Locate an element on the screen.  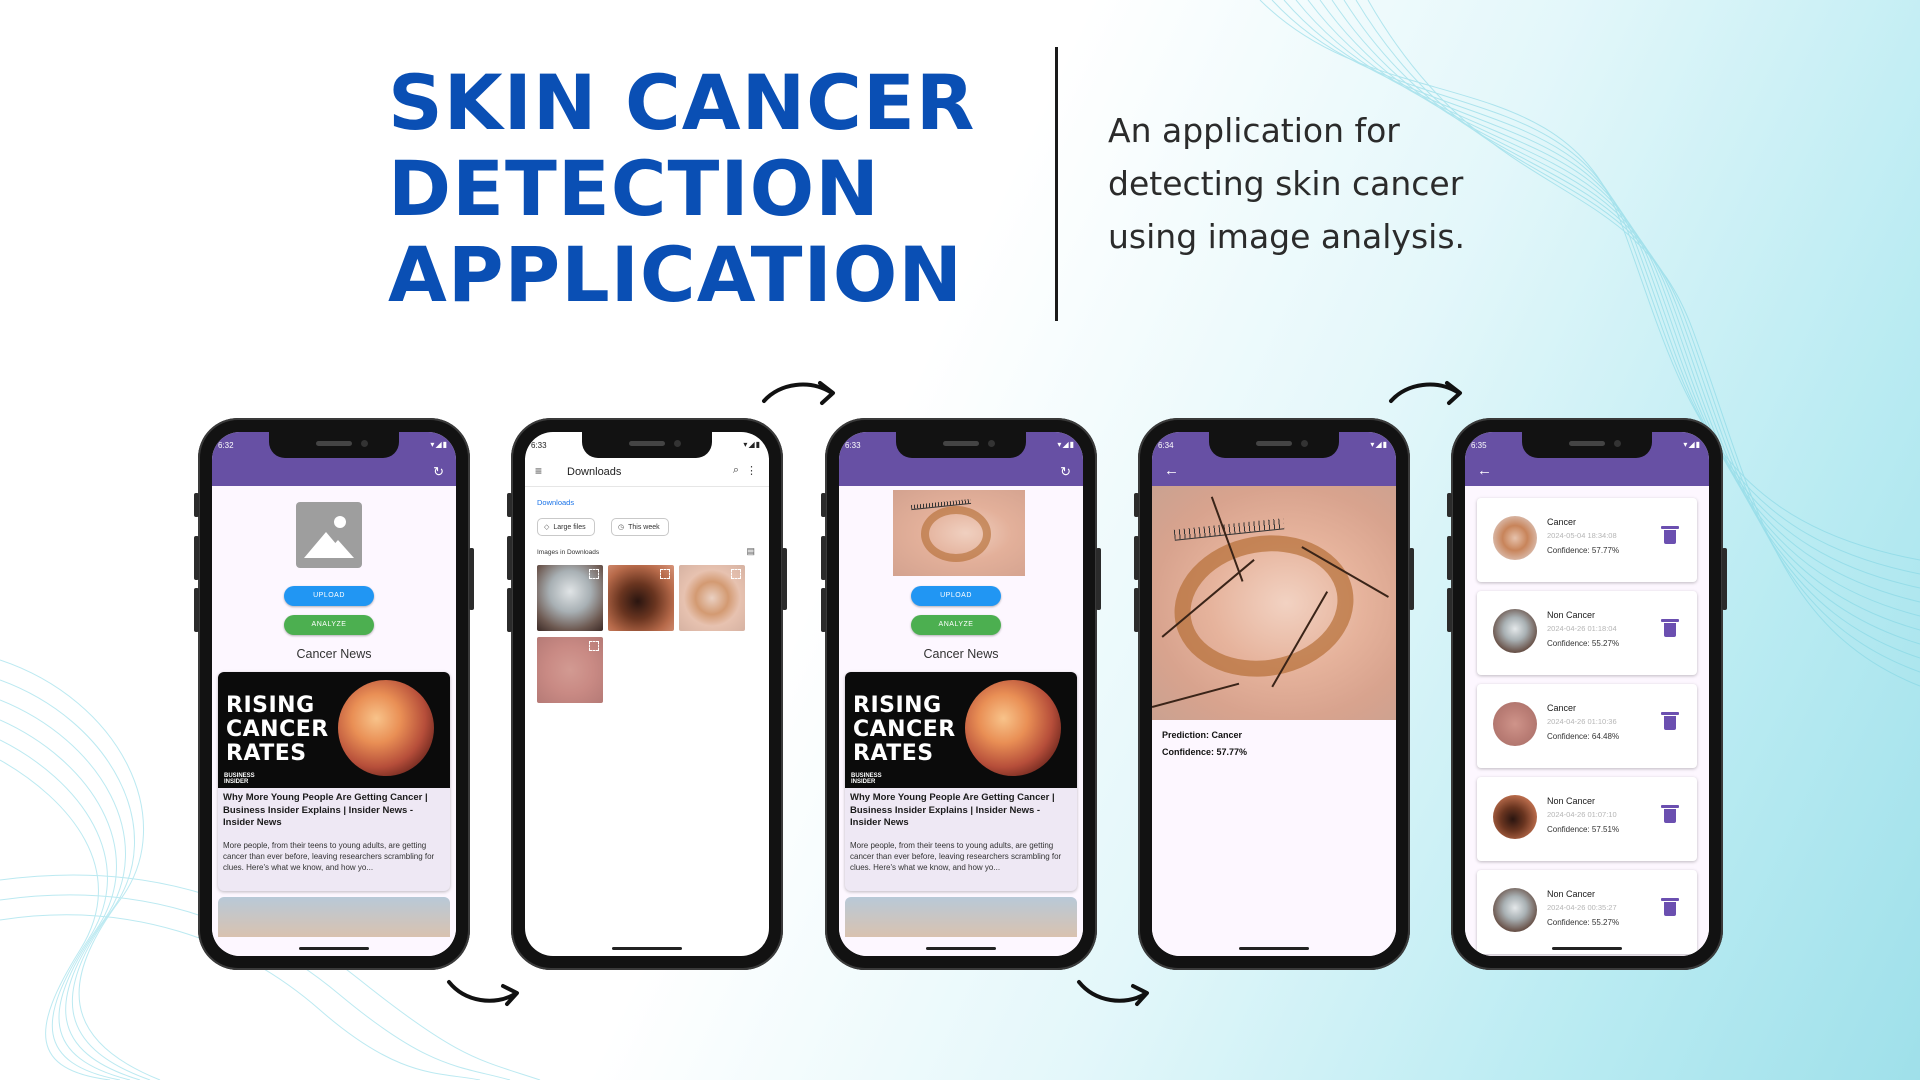
section-label: Images in Downloads is located at coordinates (568, 552).